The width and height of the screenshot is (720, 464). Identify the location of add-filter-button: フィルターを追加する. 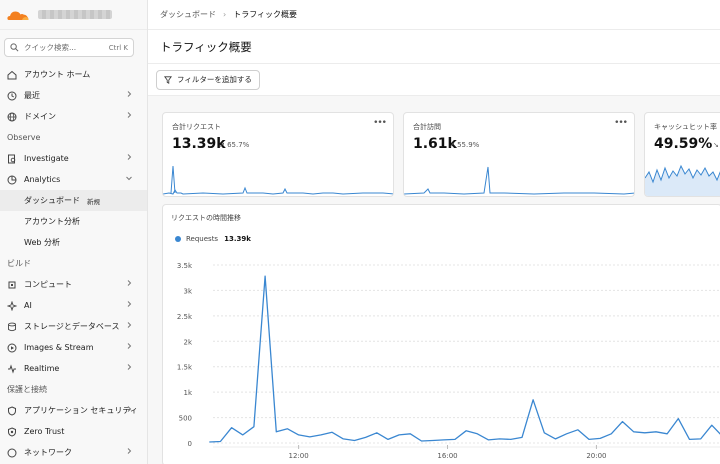
(208, 79).